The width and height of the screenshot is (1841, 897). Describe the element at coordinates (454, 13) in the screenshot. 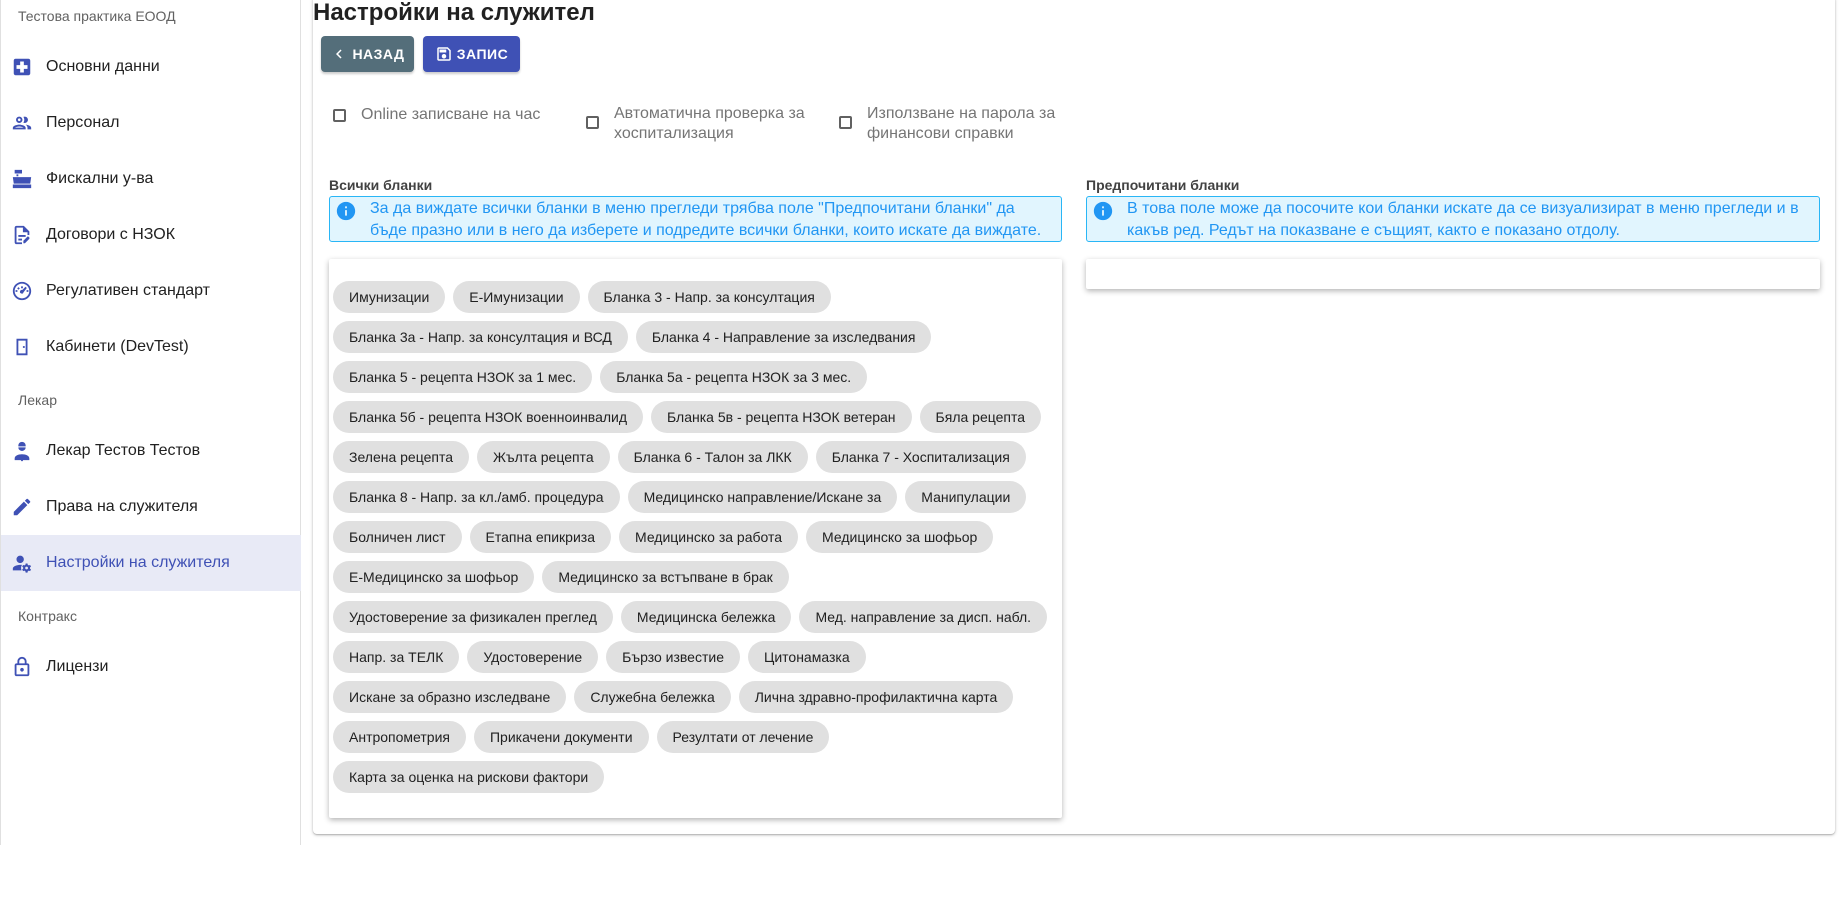

I see `page-title: Настройки на служител` at that location.